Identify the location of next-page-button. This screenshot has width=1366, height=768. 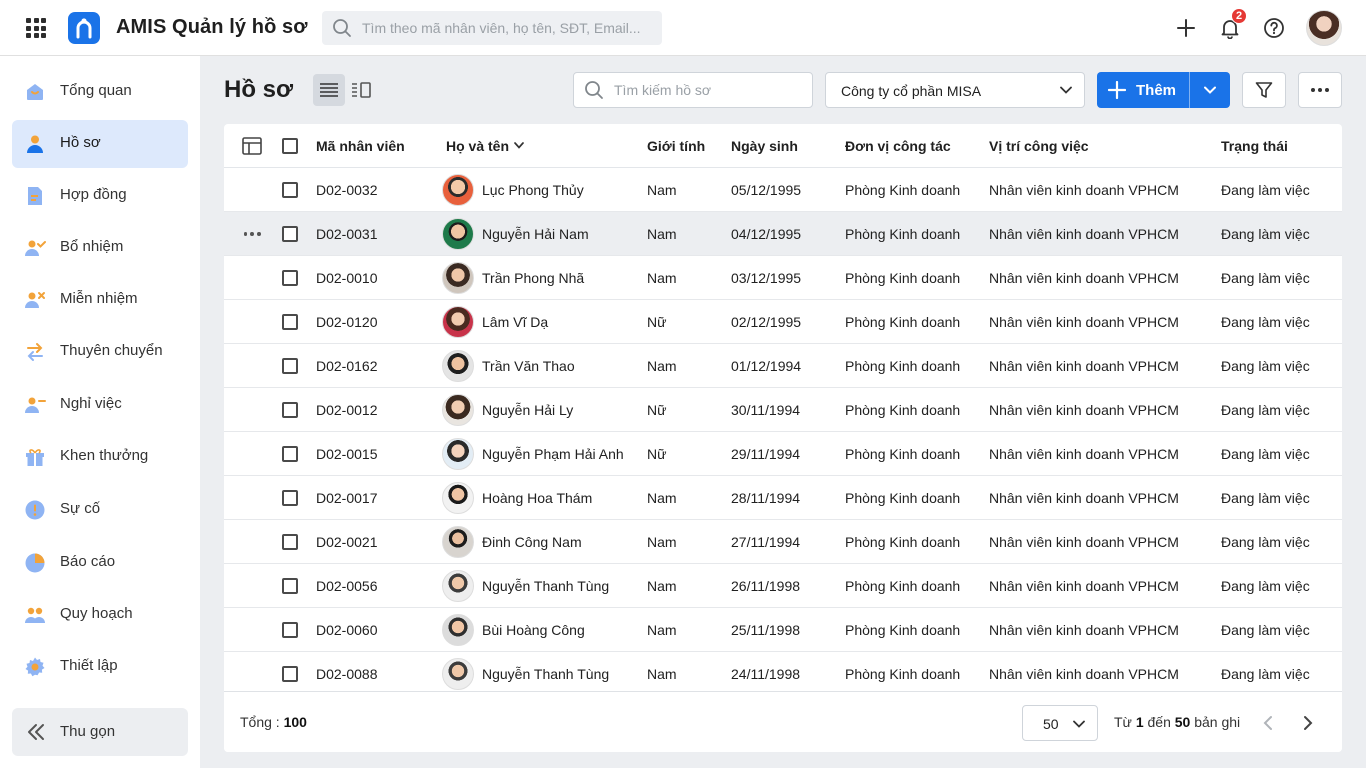
(1308, 723).